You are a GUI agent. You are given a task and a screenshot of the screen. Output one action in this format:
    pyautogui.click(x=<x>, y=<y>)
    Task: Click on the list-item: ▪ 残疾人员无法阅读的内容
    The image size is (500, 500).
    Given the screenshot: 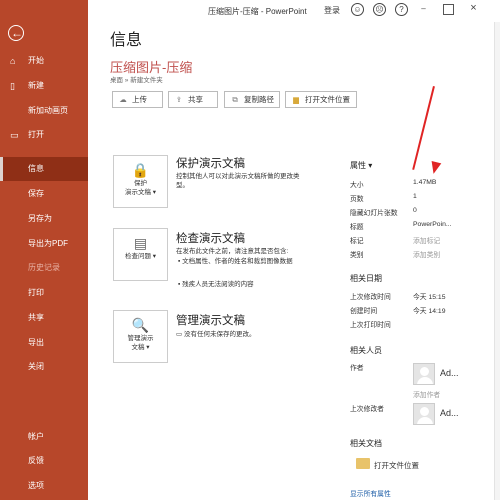 What is the action you would take?
    pyautogui.click(x=216, y=284)
    